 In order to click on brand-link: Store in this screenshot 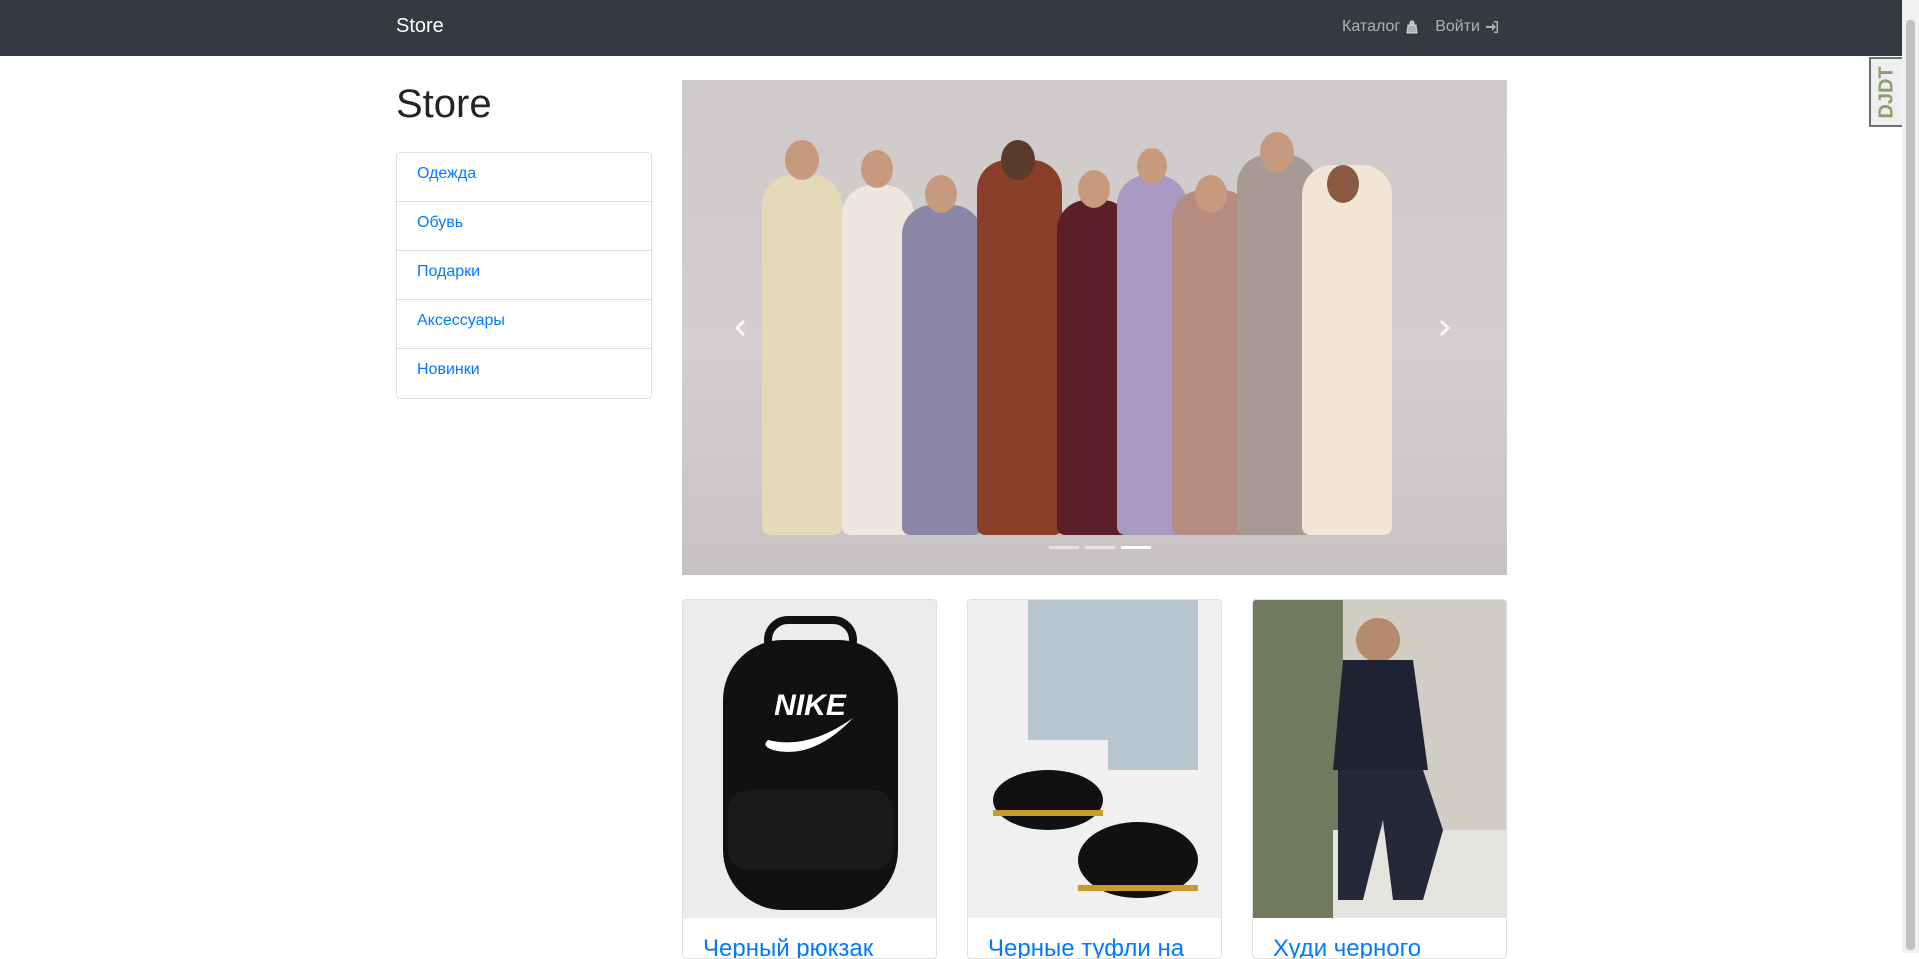, I will do `click(420, 26)`.